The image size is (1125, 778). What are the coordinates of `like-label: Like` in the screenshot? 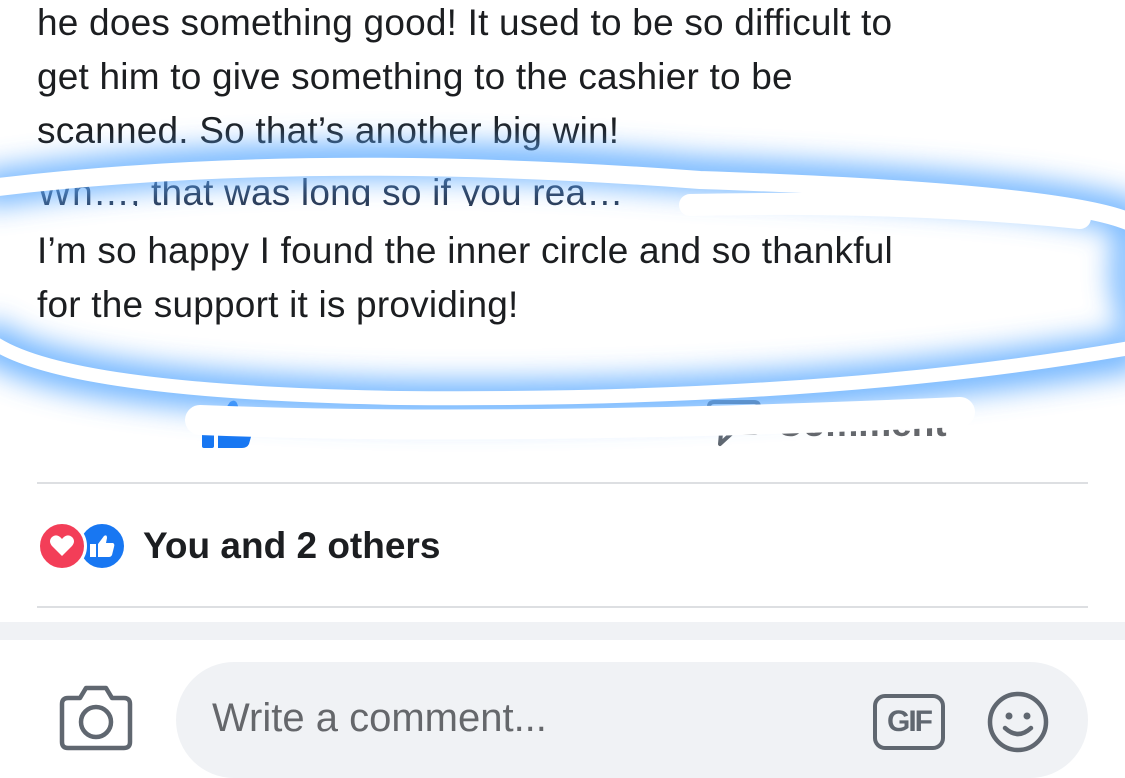 It's located at (307, 423).